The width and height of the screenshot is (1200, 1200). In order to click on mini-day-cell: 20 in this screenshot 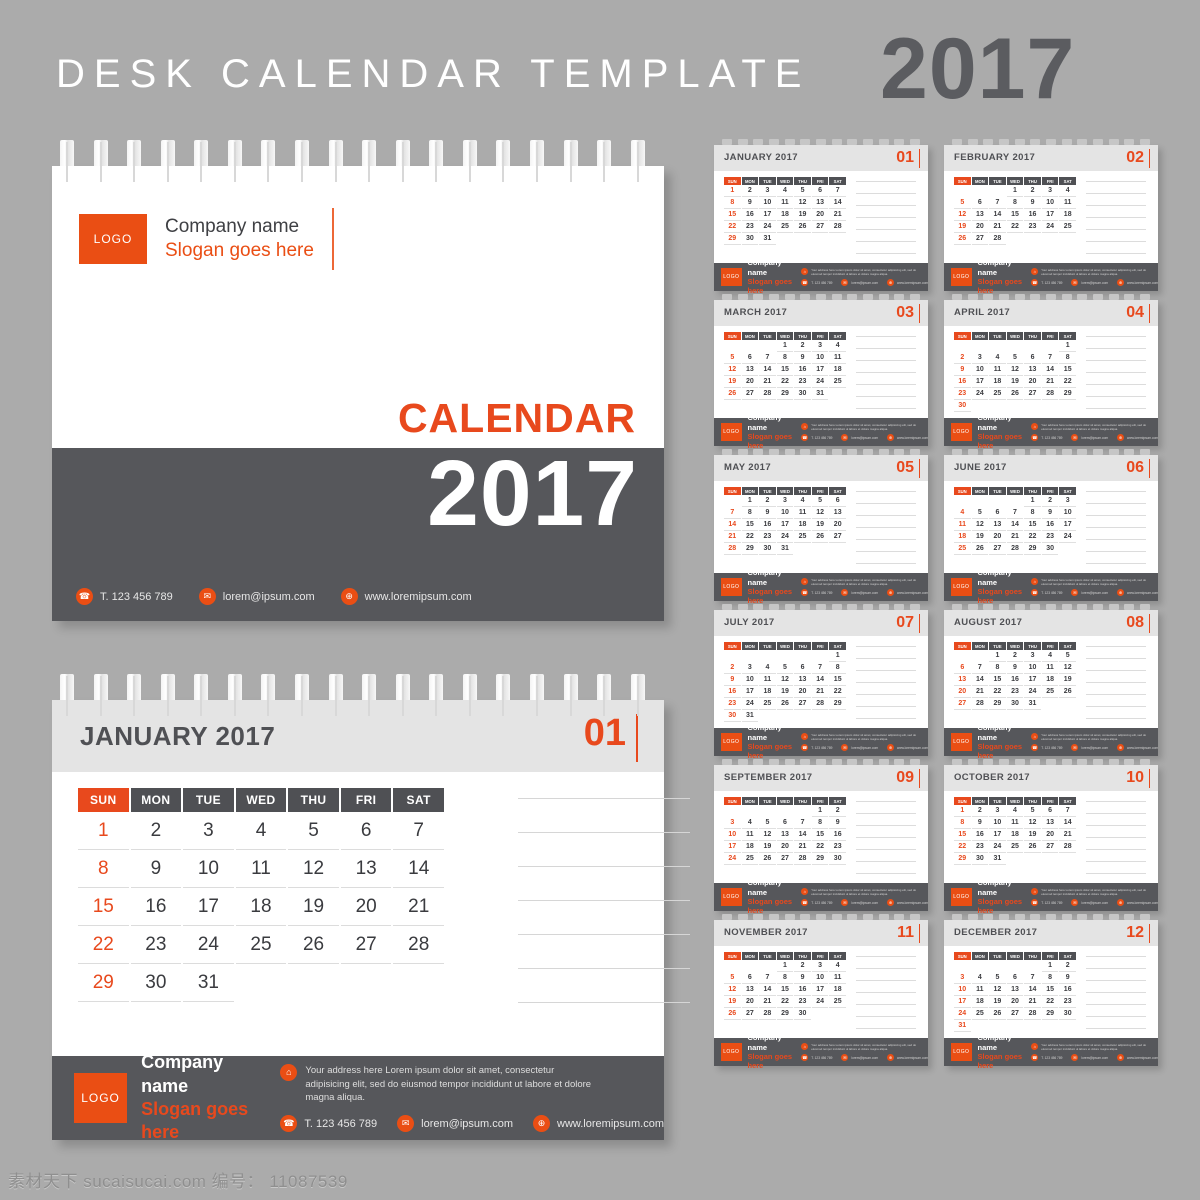, I will do `click(980, 227)`.